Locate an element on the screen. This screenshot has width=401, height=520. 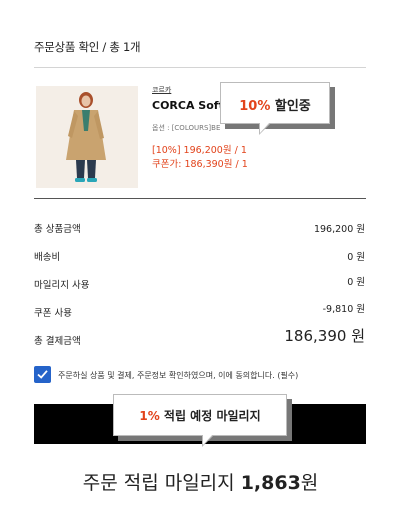
product-image is located at coordinates (87, 137).